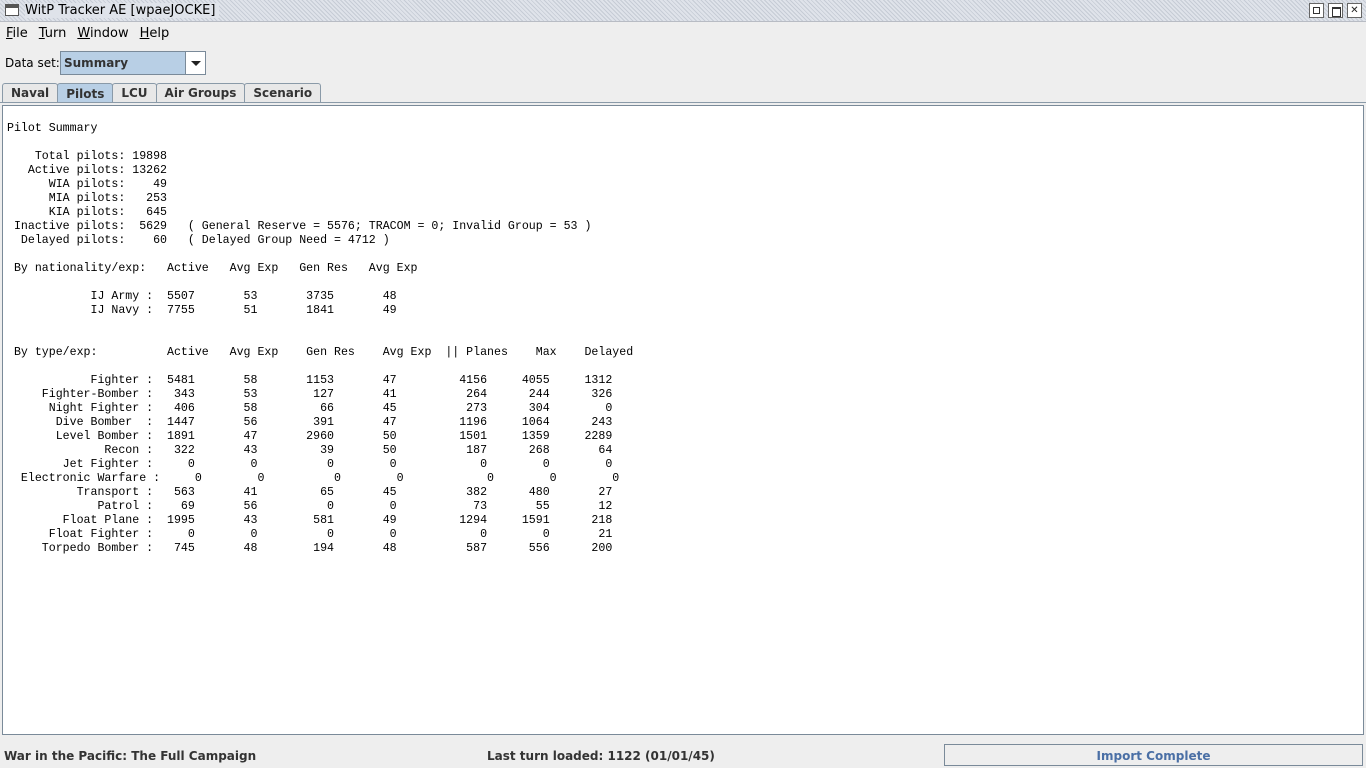 This screenshot has height=768, width=1366. Describe the element at coordinates (83, 33) in the screenshot. I see `menu-window-mnemonic: W` at that location.